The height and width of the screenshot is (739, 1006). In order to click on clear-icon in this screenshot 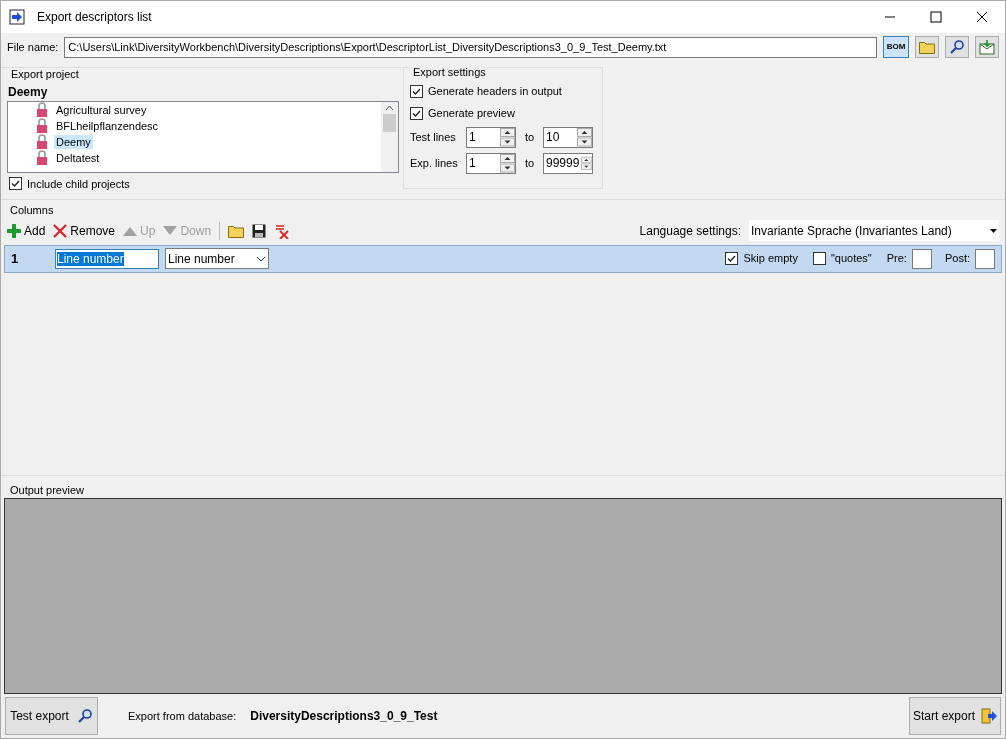, I will do `click(282, 230)`.